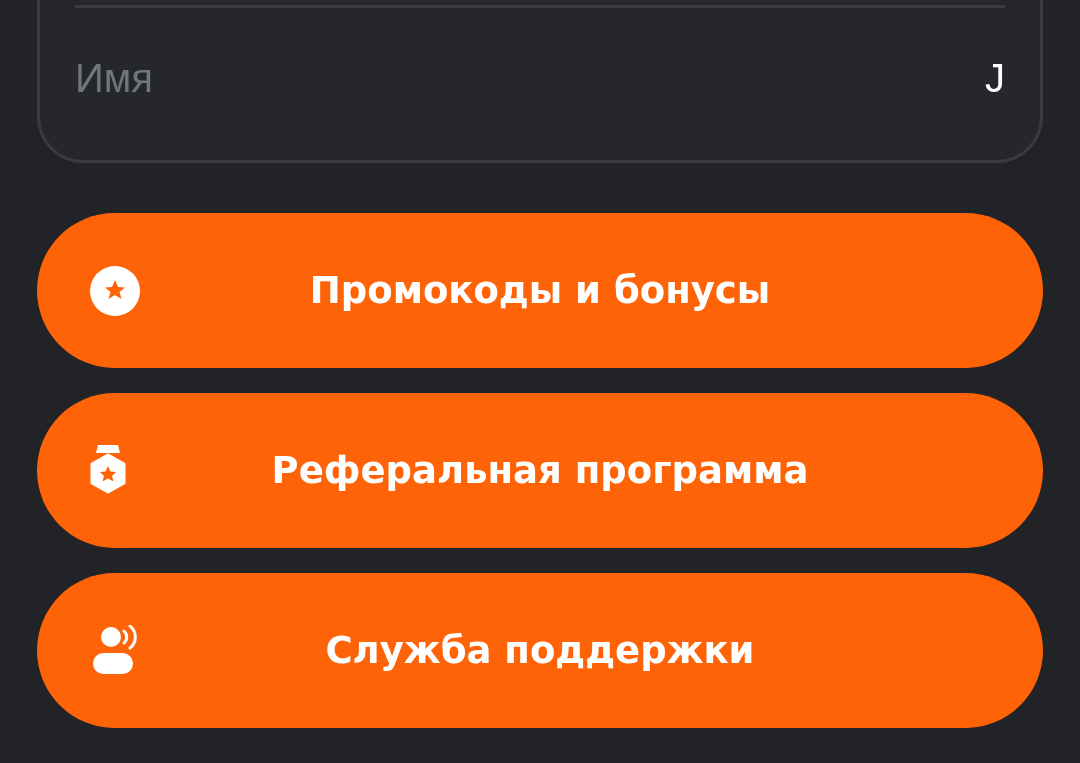 This screenshot has width=1080, height=763. Describe the element at coordinates (114, 78) in the screenshot. I see `field-label: Имя` at that location.